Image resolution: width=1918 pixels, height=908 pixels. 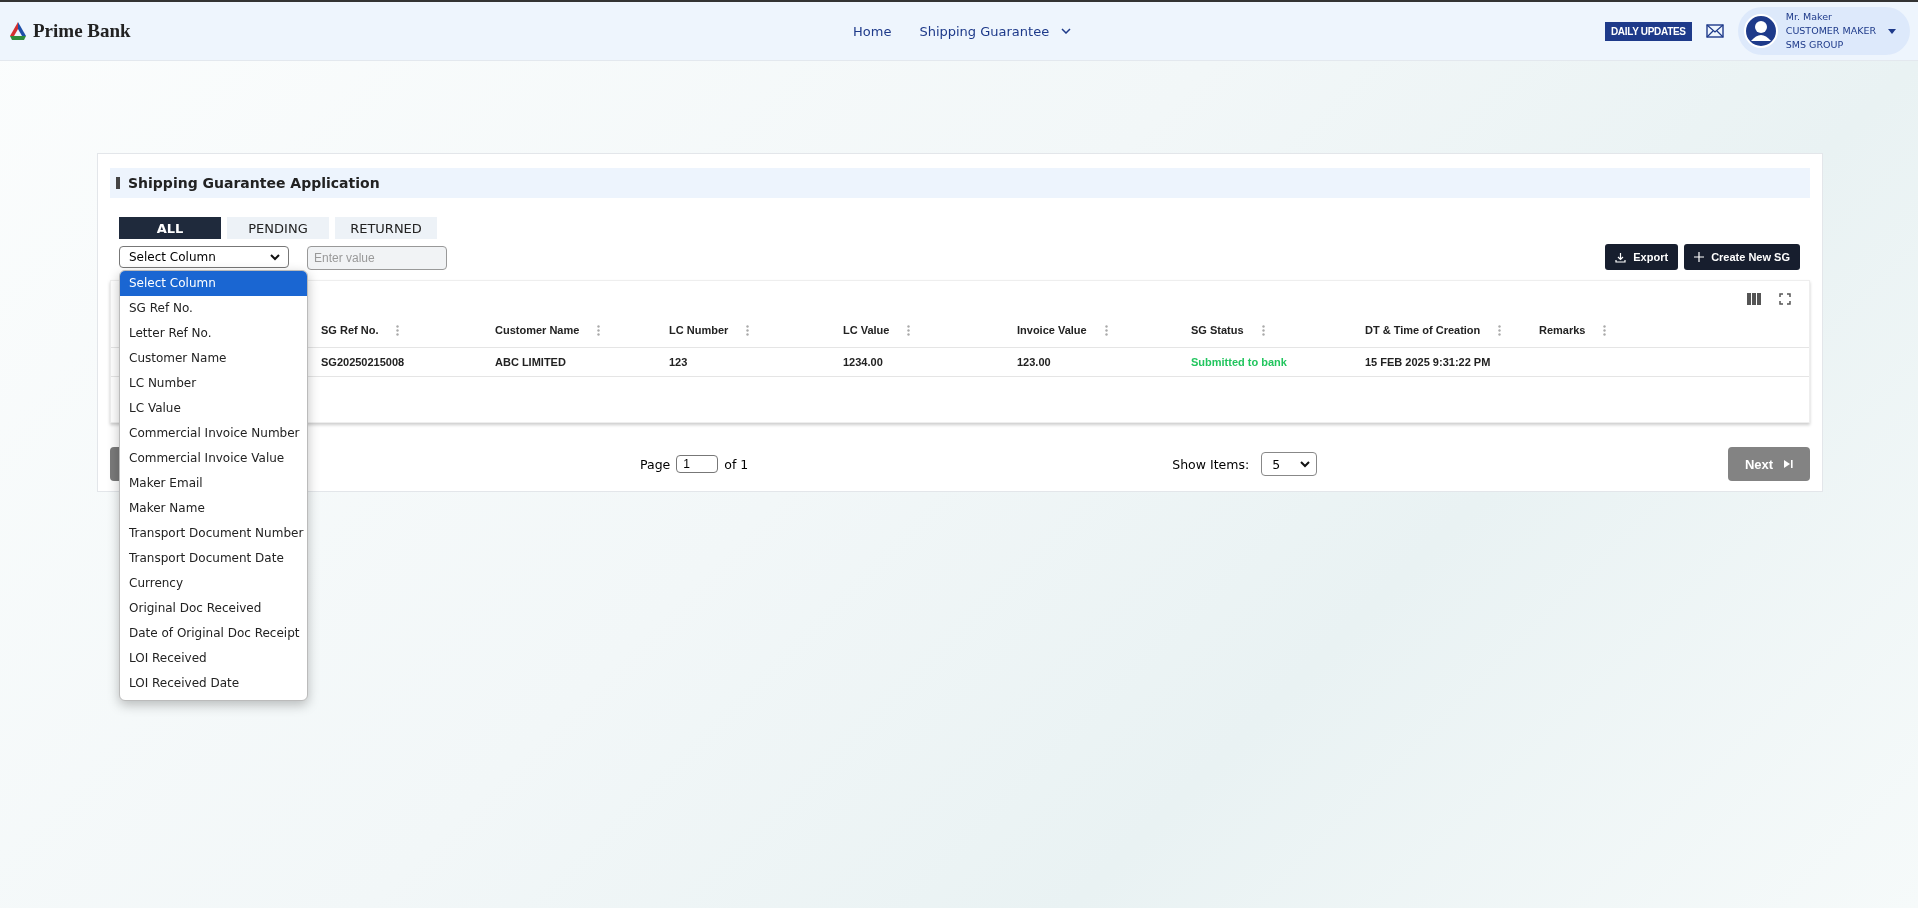 What do you see at coordinates (254, 183) in the screenshot?
I see `card-title: Shipping Guarantee Application` at bounding box center [254, 183].